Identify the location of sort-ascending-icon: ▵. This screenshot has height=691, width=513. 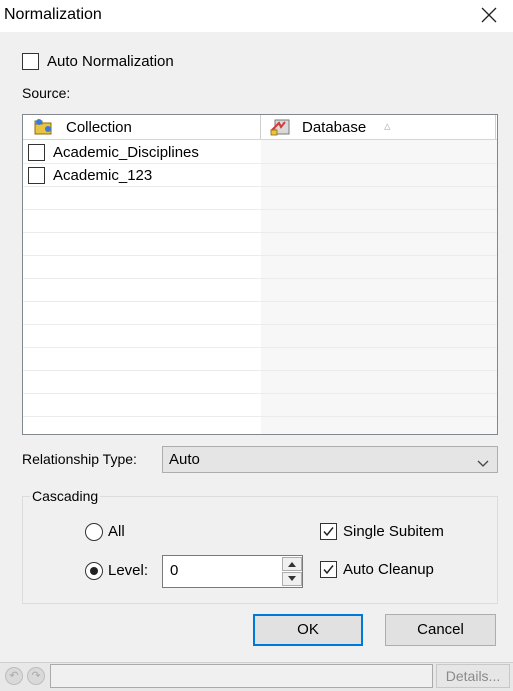
(387, 125).